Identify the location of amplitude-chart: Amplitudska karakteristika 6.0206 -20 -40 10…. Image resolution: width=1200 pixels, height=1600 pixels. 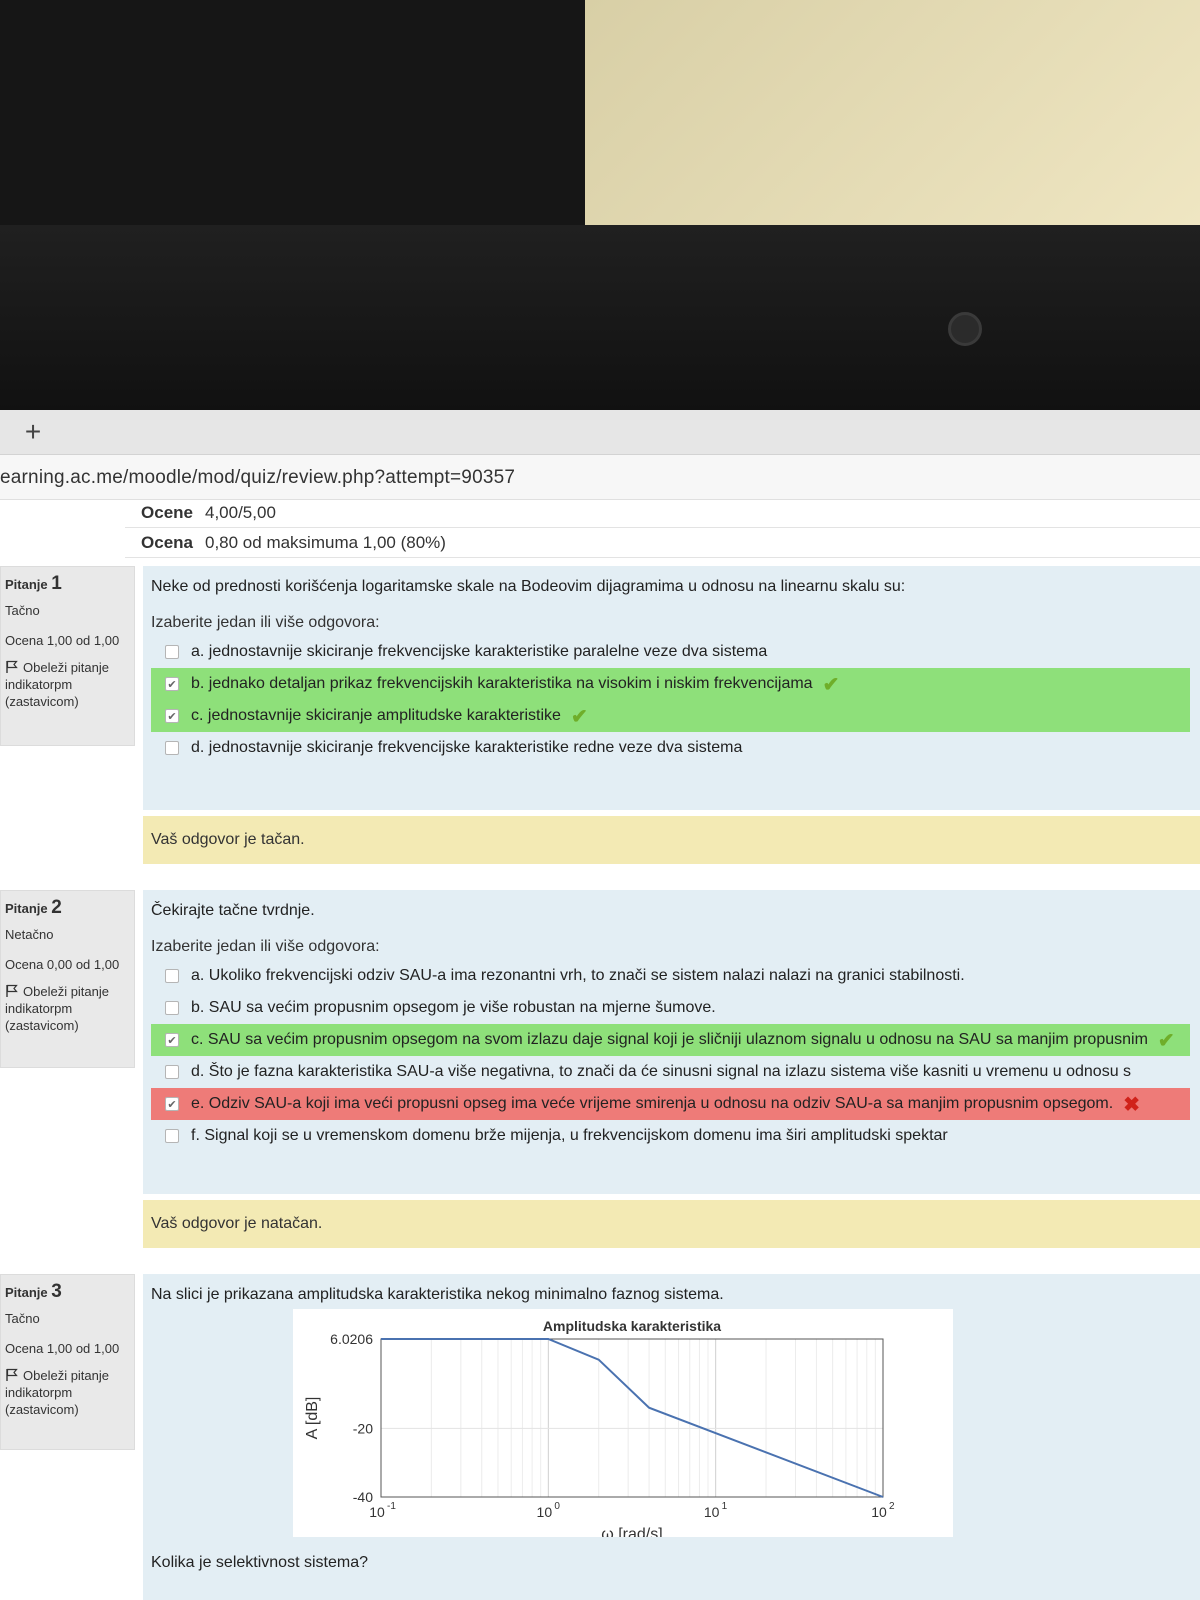
(623, 1426).